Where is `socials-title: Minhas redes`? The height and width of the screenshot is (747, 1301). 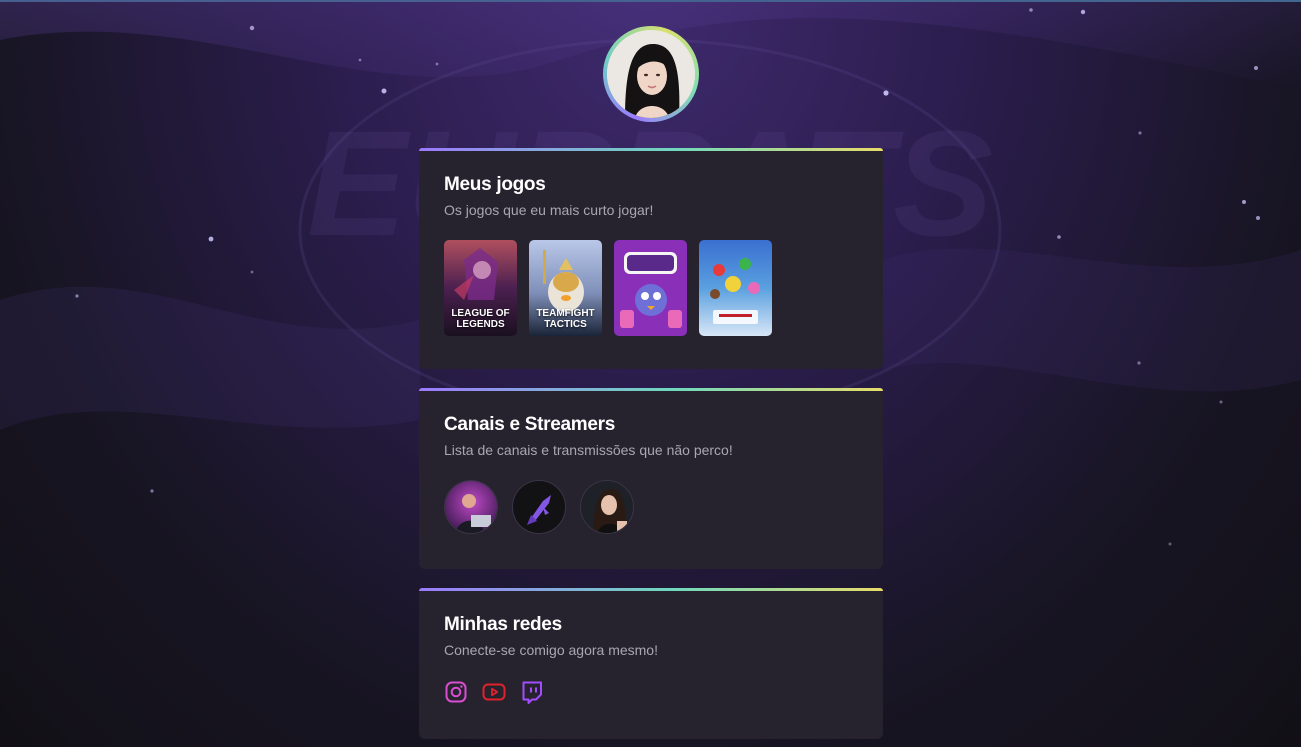
socials-title: Minhas redes is located at coordinates (503, 624).